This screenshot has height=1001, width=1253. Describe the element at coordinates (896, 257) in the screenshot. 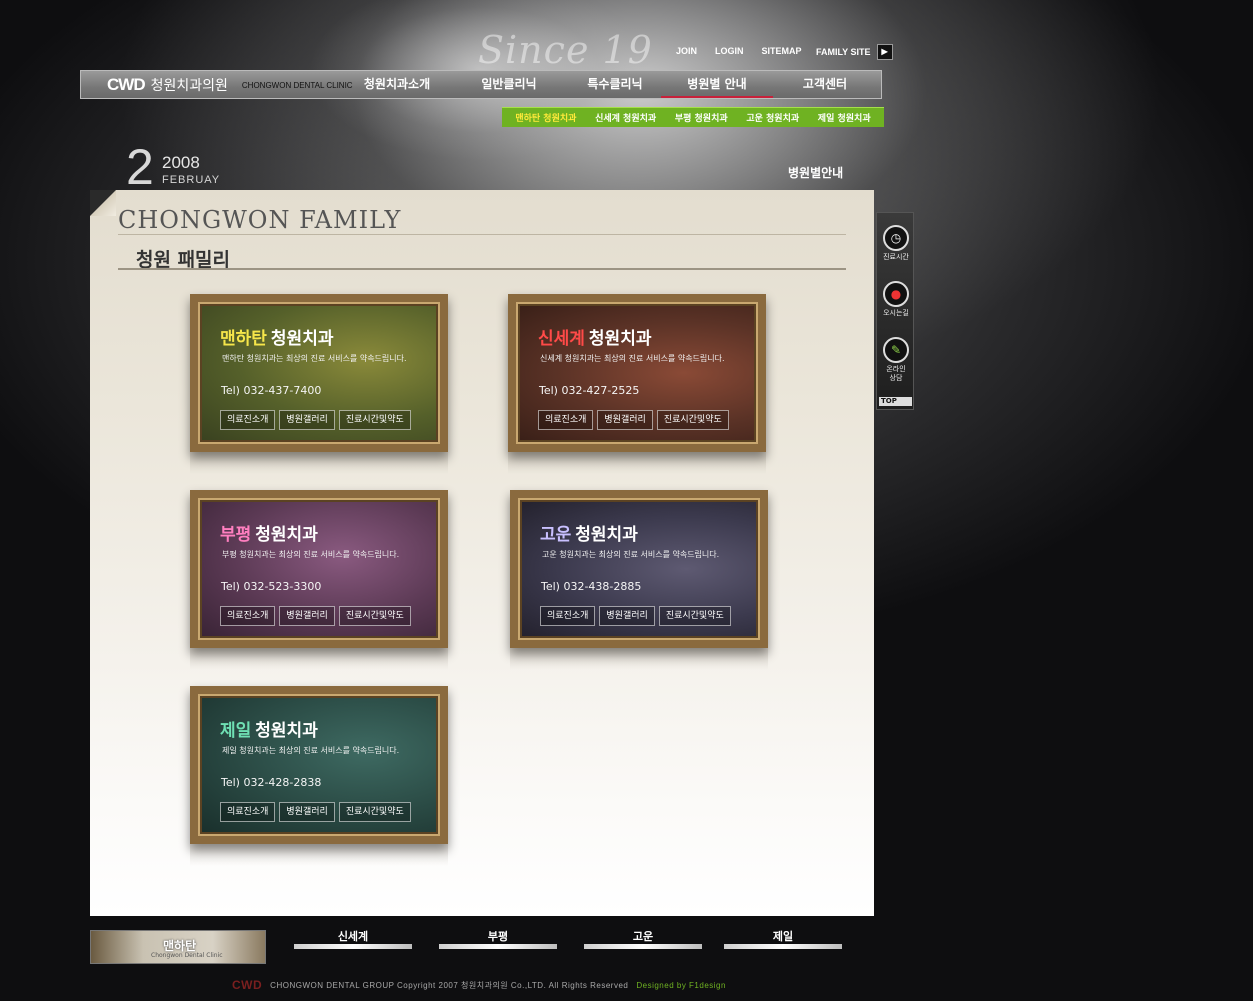

I see `quick-label: 진료시간` at that location.